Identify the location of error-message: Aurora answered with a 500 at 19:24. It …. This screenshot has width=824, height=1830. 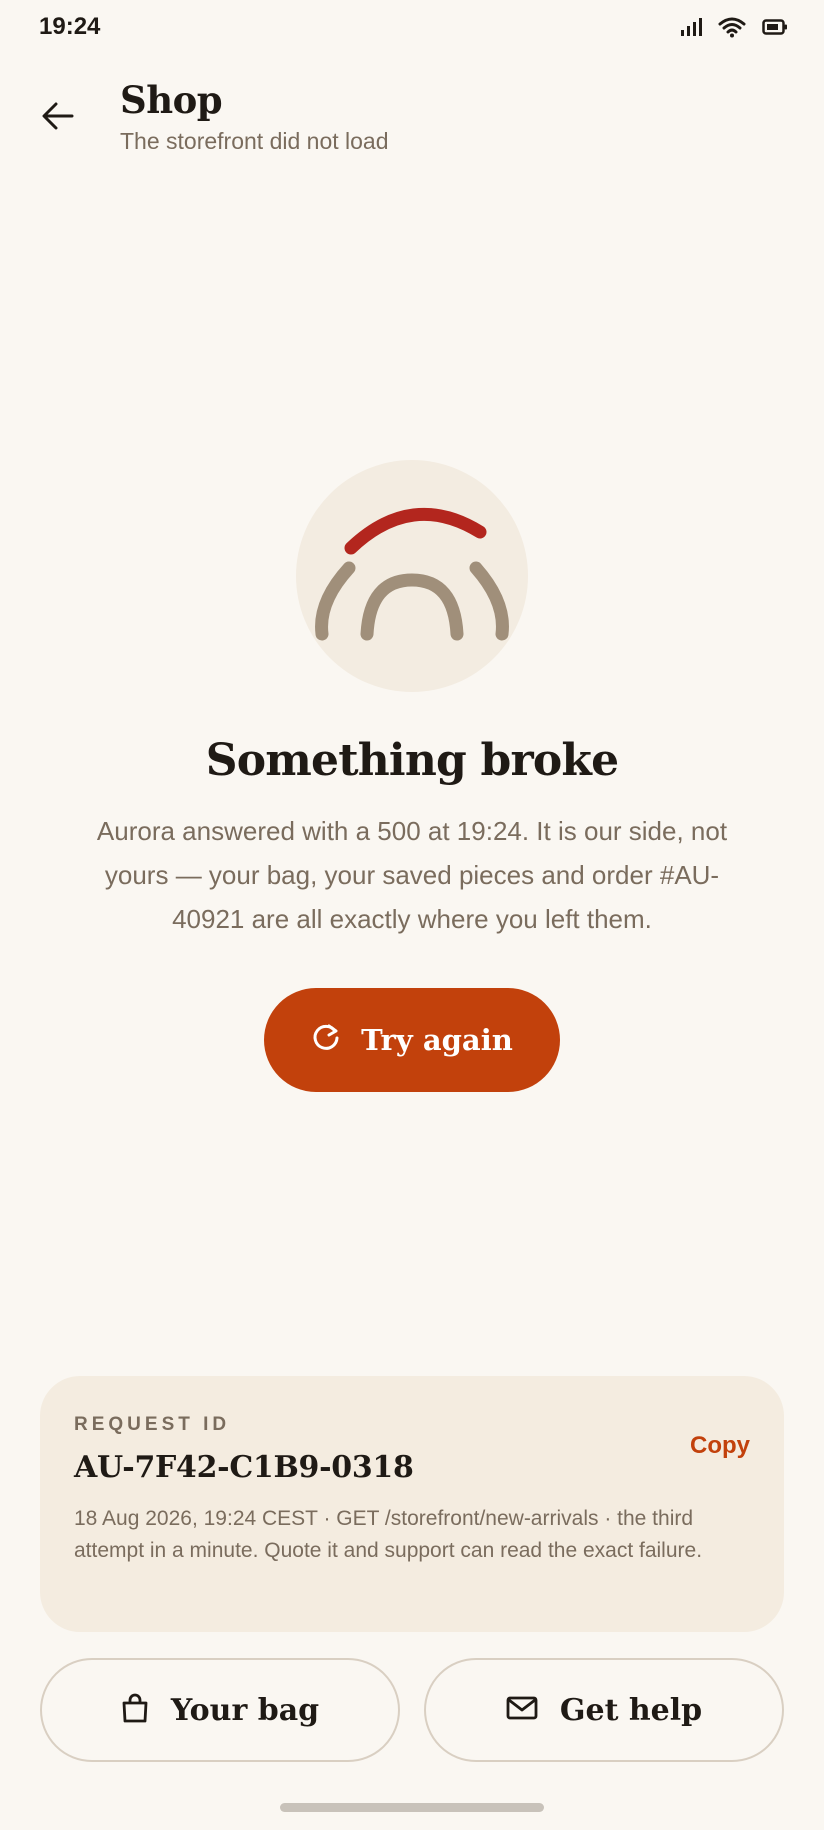
(412, 875).